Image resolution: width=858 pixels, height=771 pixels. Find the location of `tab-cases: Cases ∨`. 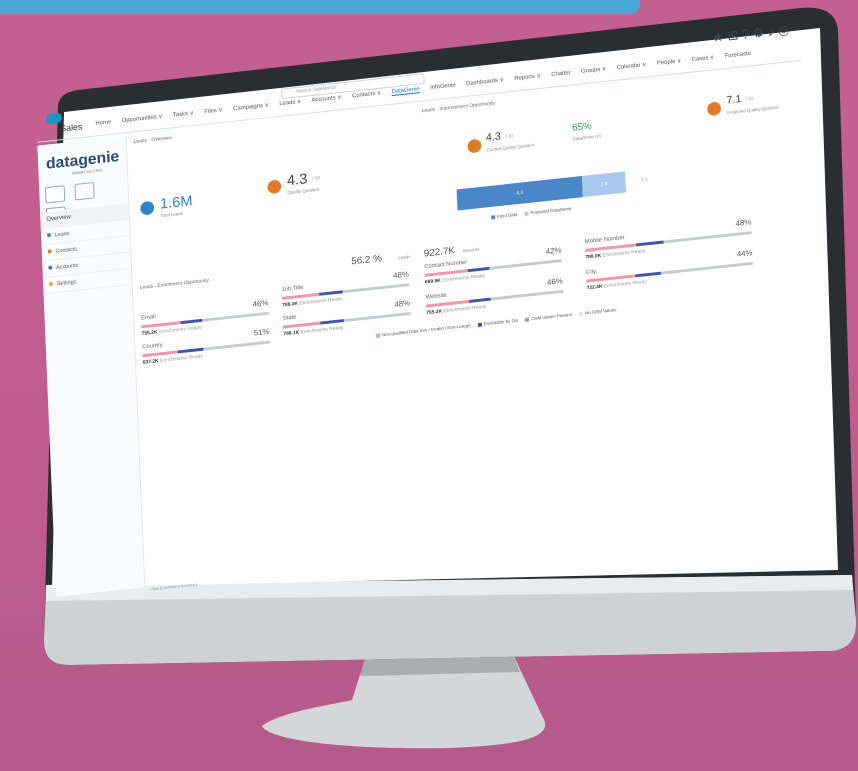

tab-cases: Cases ∨ is located at coordinates (703, 59).